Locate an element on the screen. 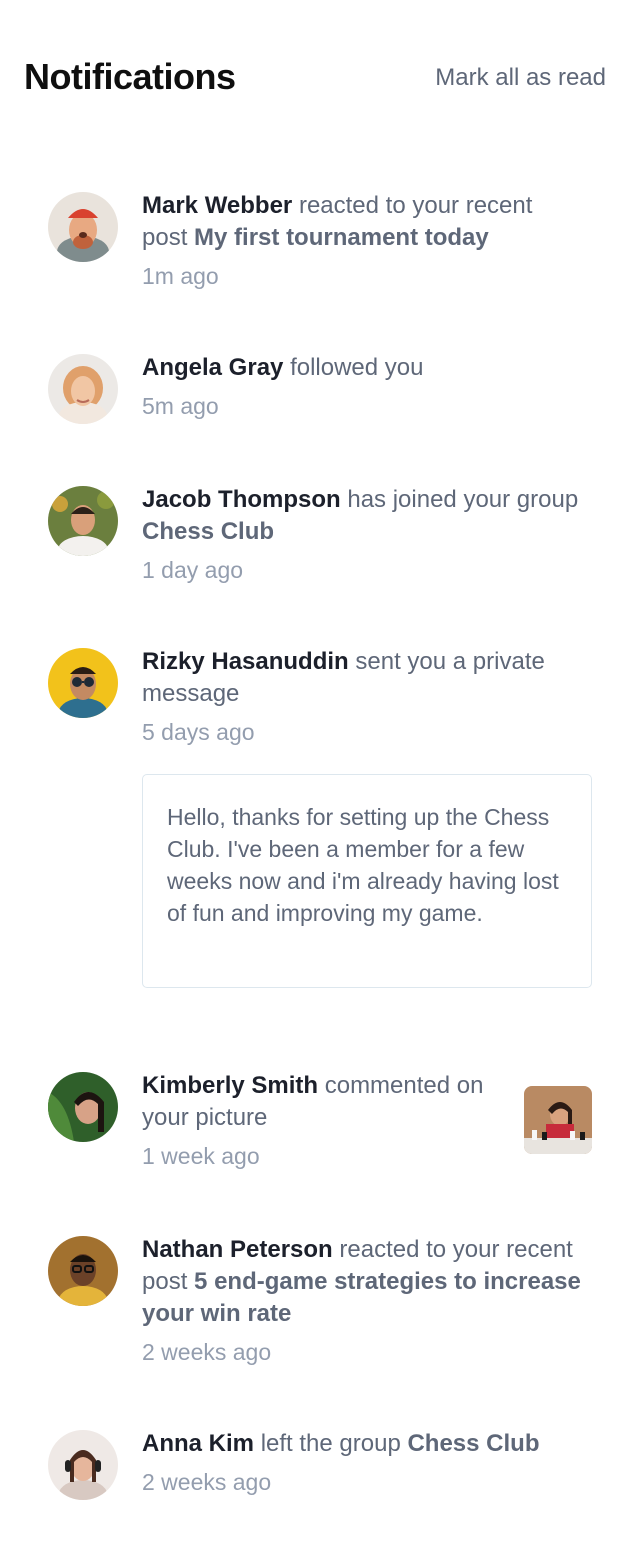 The height and width of the screenshot is (1568, 640). avatar-rizky-hasanuddin is located at coordinates (83, 683).